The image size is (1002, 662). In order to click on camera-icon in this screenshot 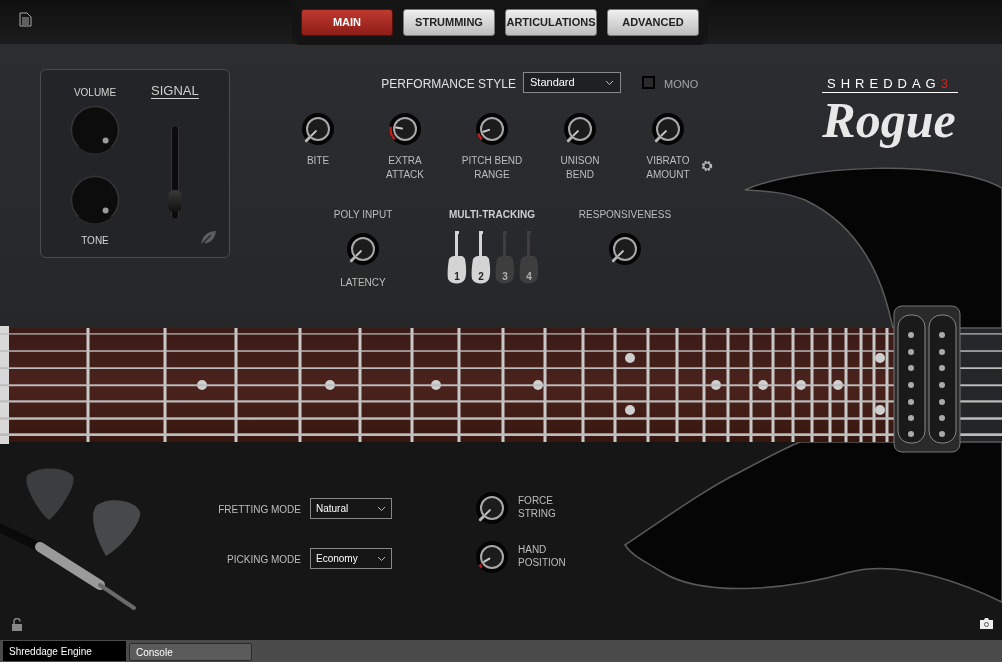, I will do `click(986, 623)`.